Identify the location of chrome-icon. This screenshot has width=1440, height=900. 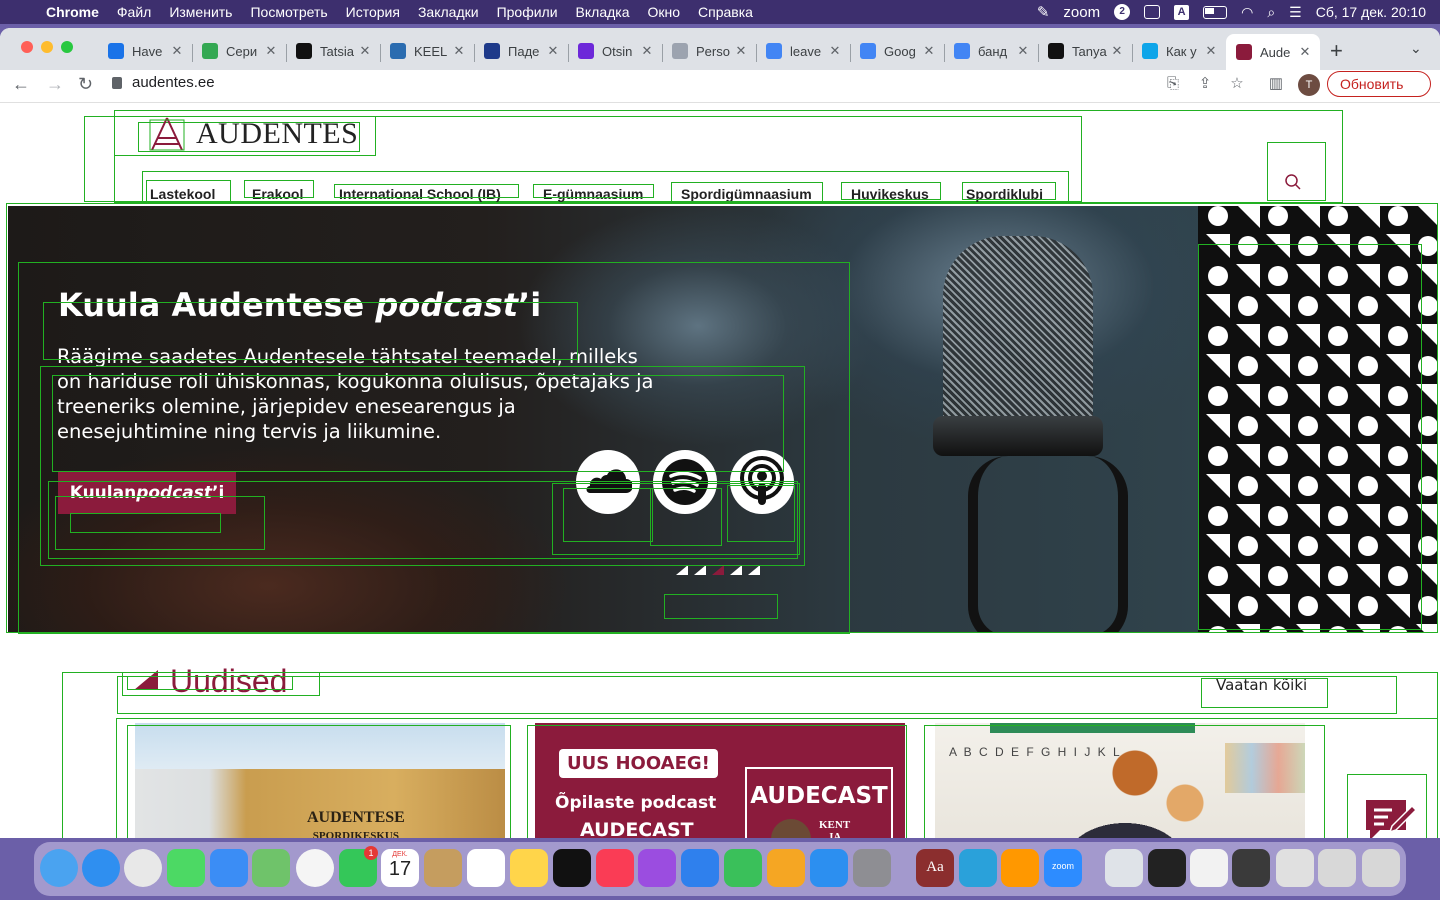
(143, 868).